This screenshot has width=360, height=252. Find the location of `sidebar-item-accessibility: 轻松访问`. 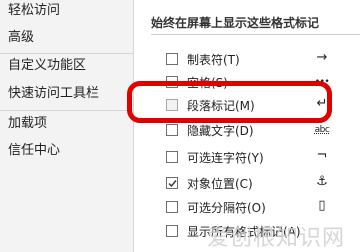

sidebar-item-accessibility: 轻松访问 is located at coordinates (66, 11).